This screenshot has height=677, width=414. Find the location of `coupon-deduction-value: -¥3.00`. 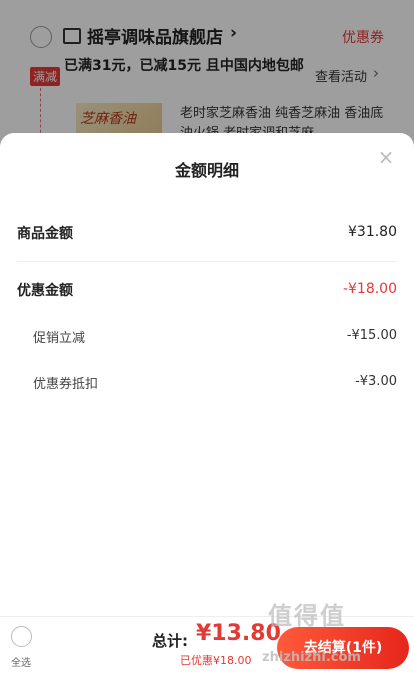

coupon-deduction-value: -¥3.00 is located at coordinates (376, 381).